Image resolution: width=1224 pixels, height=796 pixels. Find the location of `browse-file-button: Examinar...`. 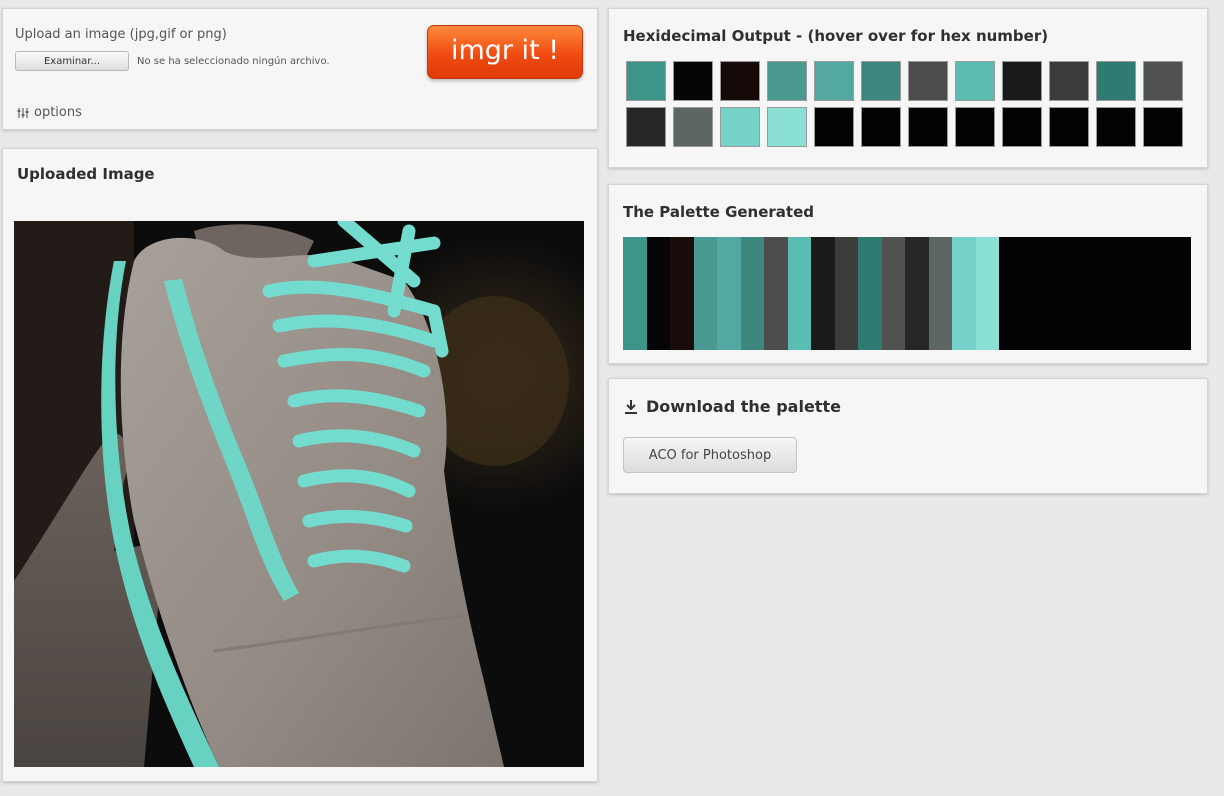

browse-file-button: Examinar... is located at coordinates (72, 61).